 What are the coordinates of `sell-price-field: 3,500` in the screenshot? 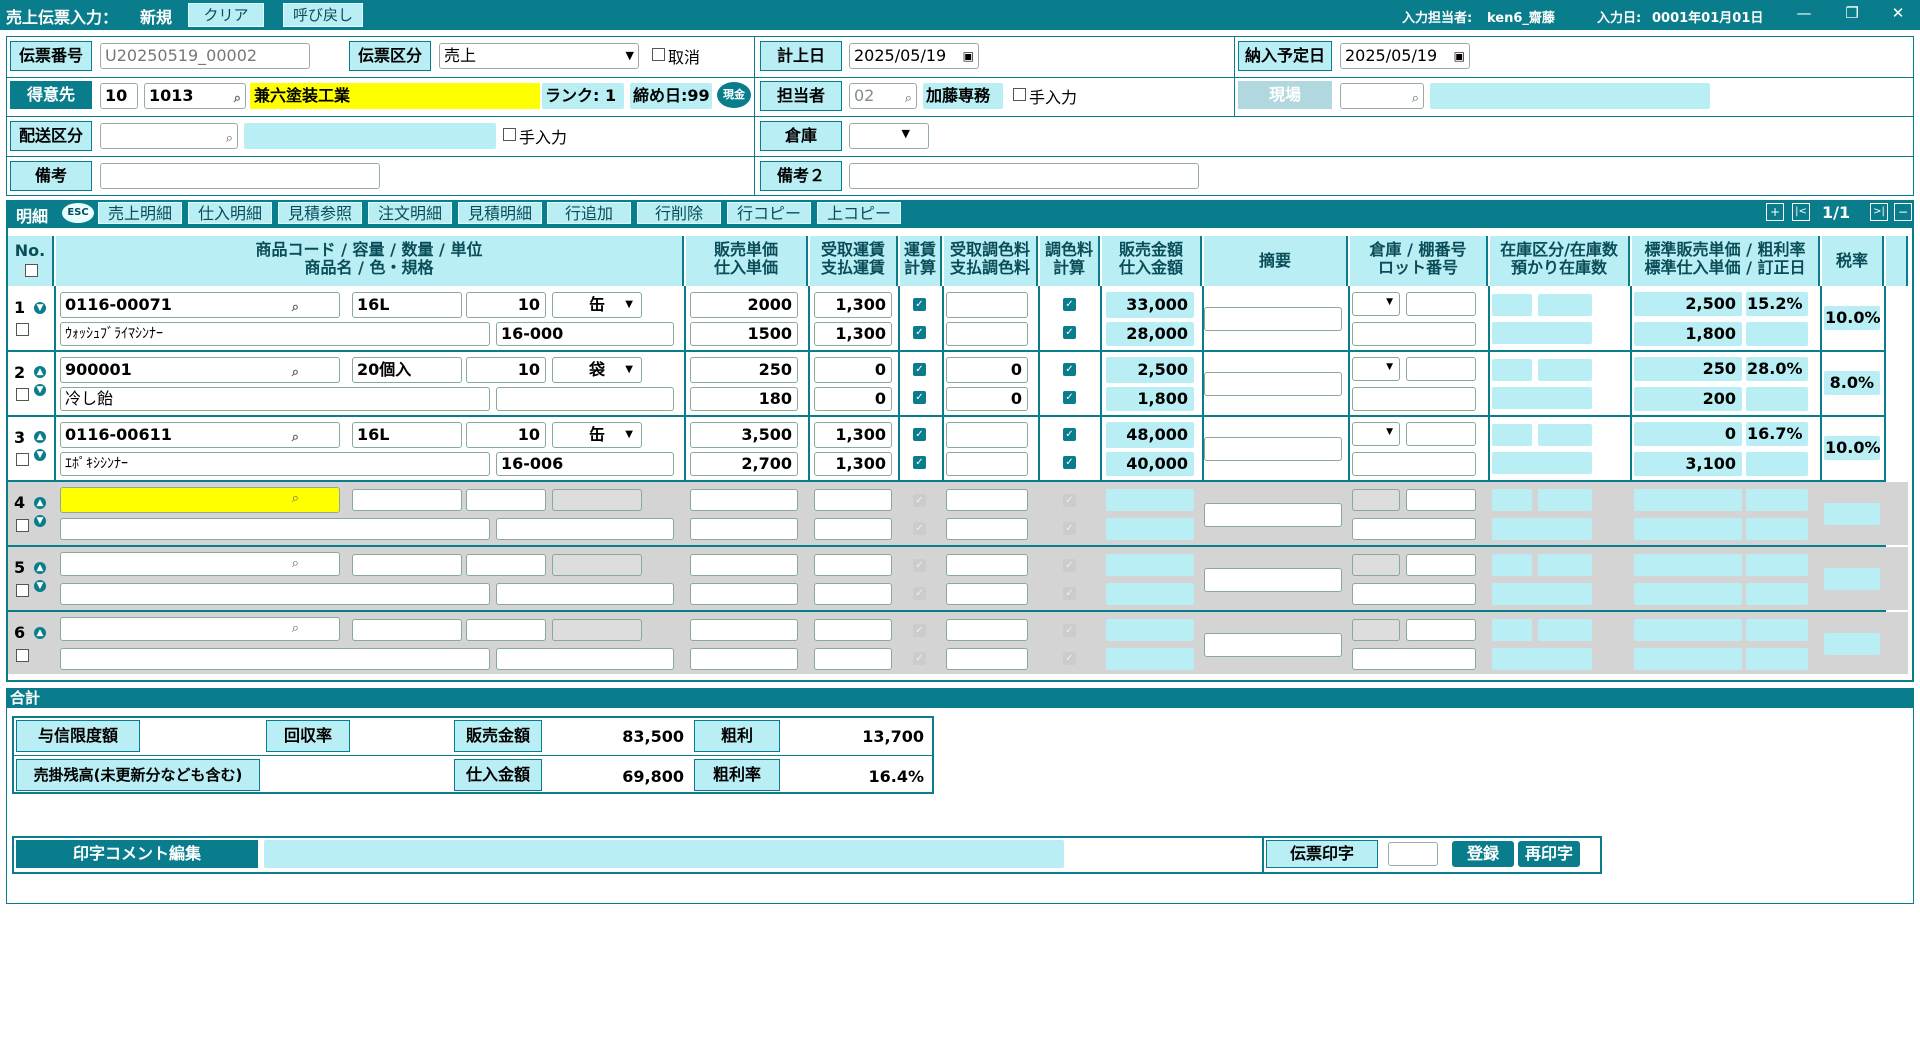 It's located at (744, 435).